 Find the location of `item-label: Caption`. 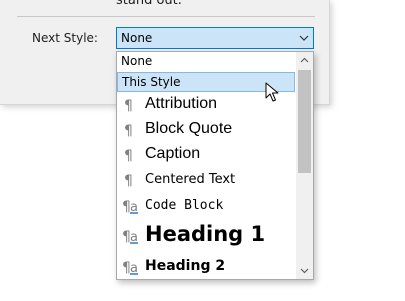

item-label: Caption is located at coordinates (173, 153).